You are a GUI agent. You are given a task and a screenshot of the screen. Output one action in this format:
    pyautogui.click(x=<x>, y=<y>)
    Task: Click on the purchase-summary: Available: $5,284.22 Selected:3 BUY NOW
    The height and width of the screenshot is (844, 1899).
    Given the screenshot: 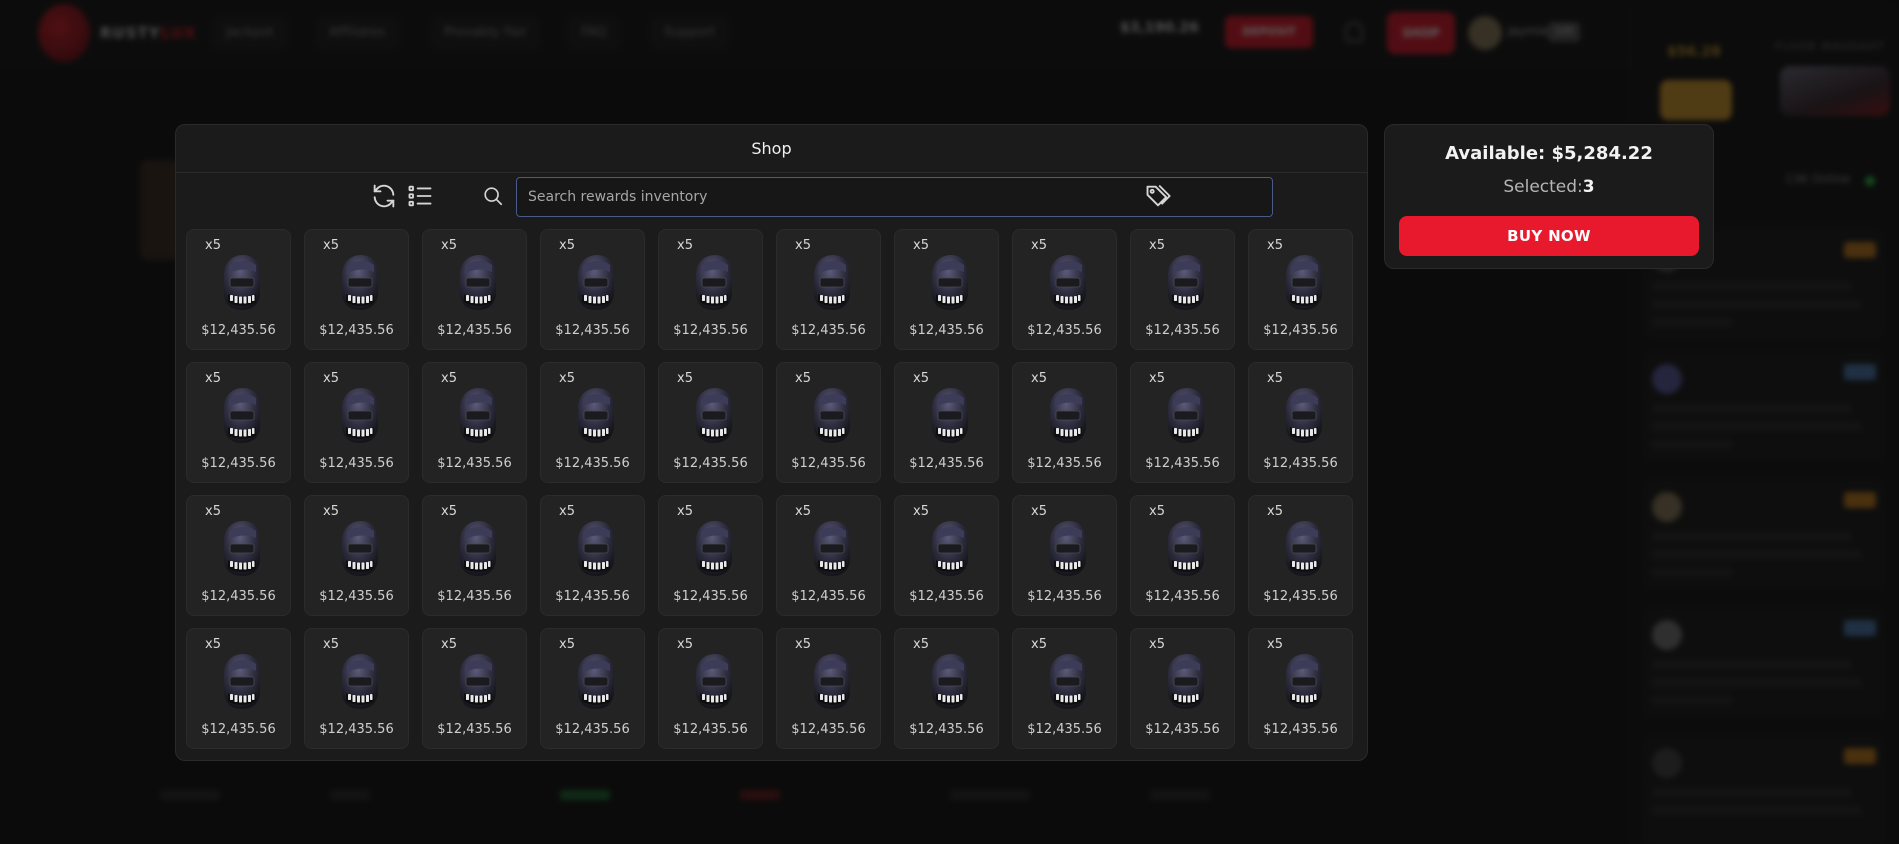 What is the action you would take?
    pyautogui.click(x=1549, y=196)
    